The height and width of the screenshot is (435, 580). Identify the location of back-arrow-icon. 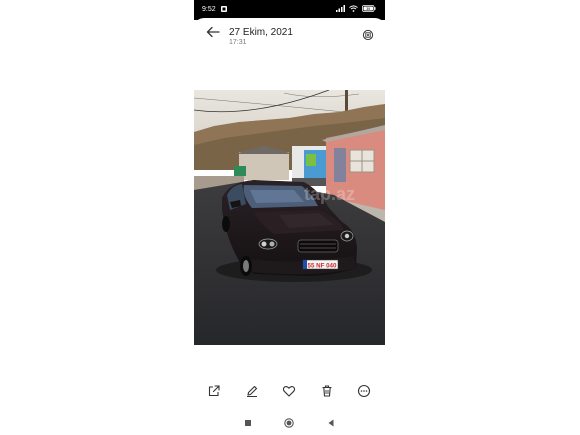
(213, 32).